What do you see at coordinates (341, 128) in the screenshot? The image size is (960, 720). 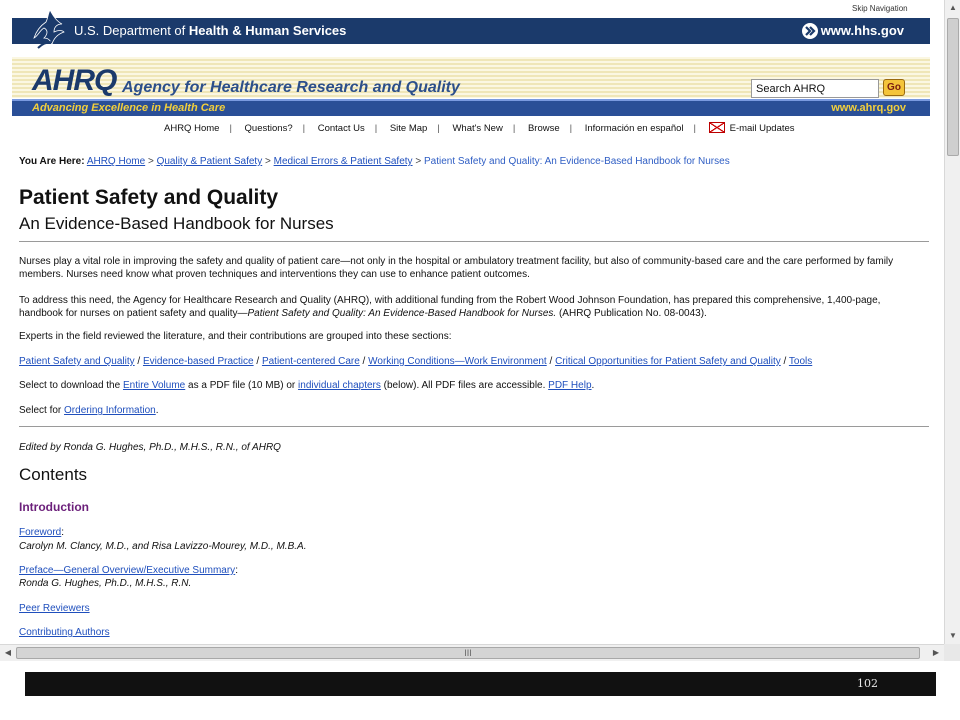 I see `nav-contact-us: Contact Us` at bounding box center [341, 128].